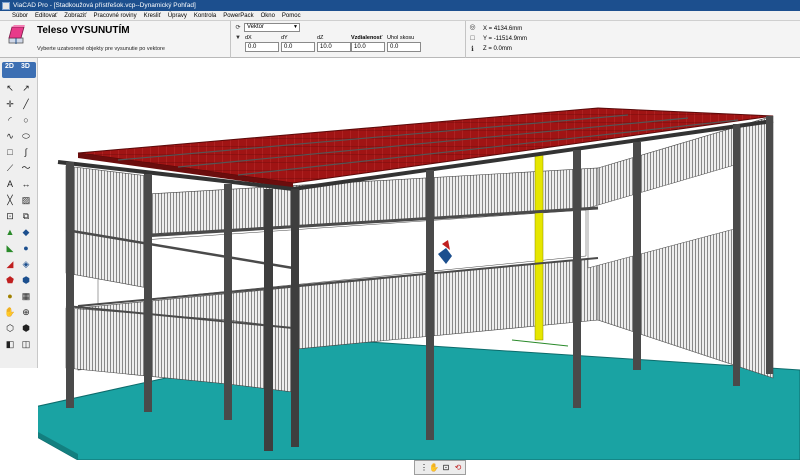 This screenshot has width=800, height=475. What do you see at coordinates (268, 16) in the screenshot?
I see `menu-window: Okno` at bounding box center [268, 16].